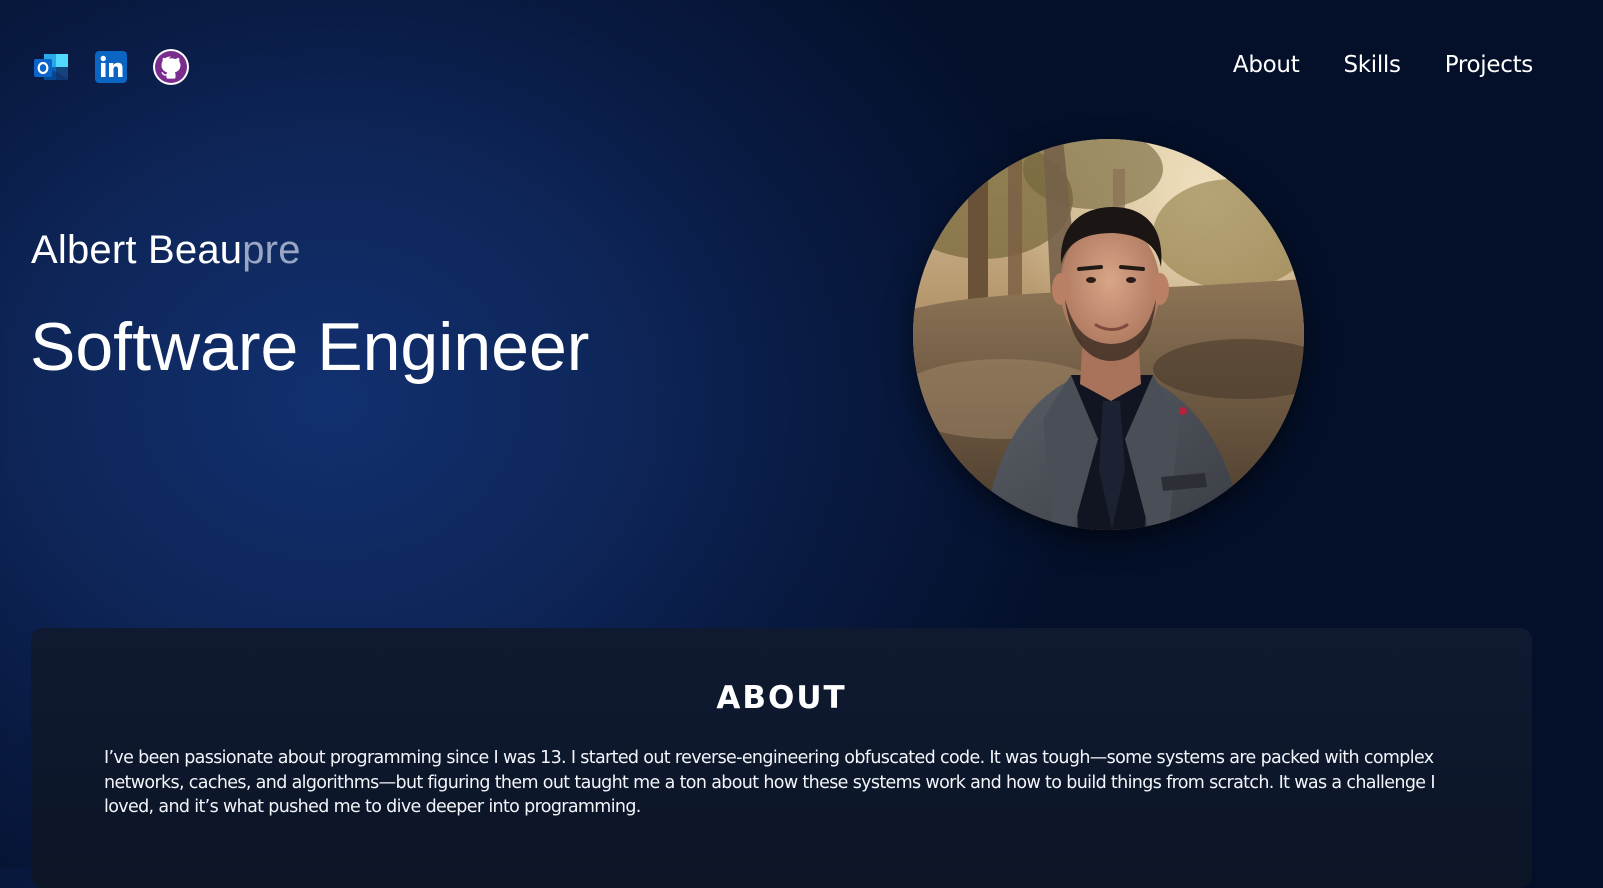  I want to click on main-nav: About Skills Projects, so click(1361, 65).